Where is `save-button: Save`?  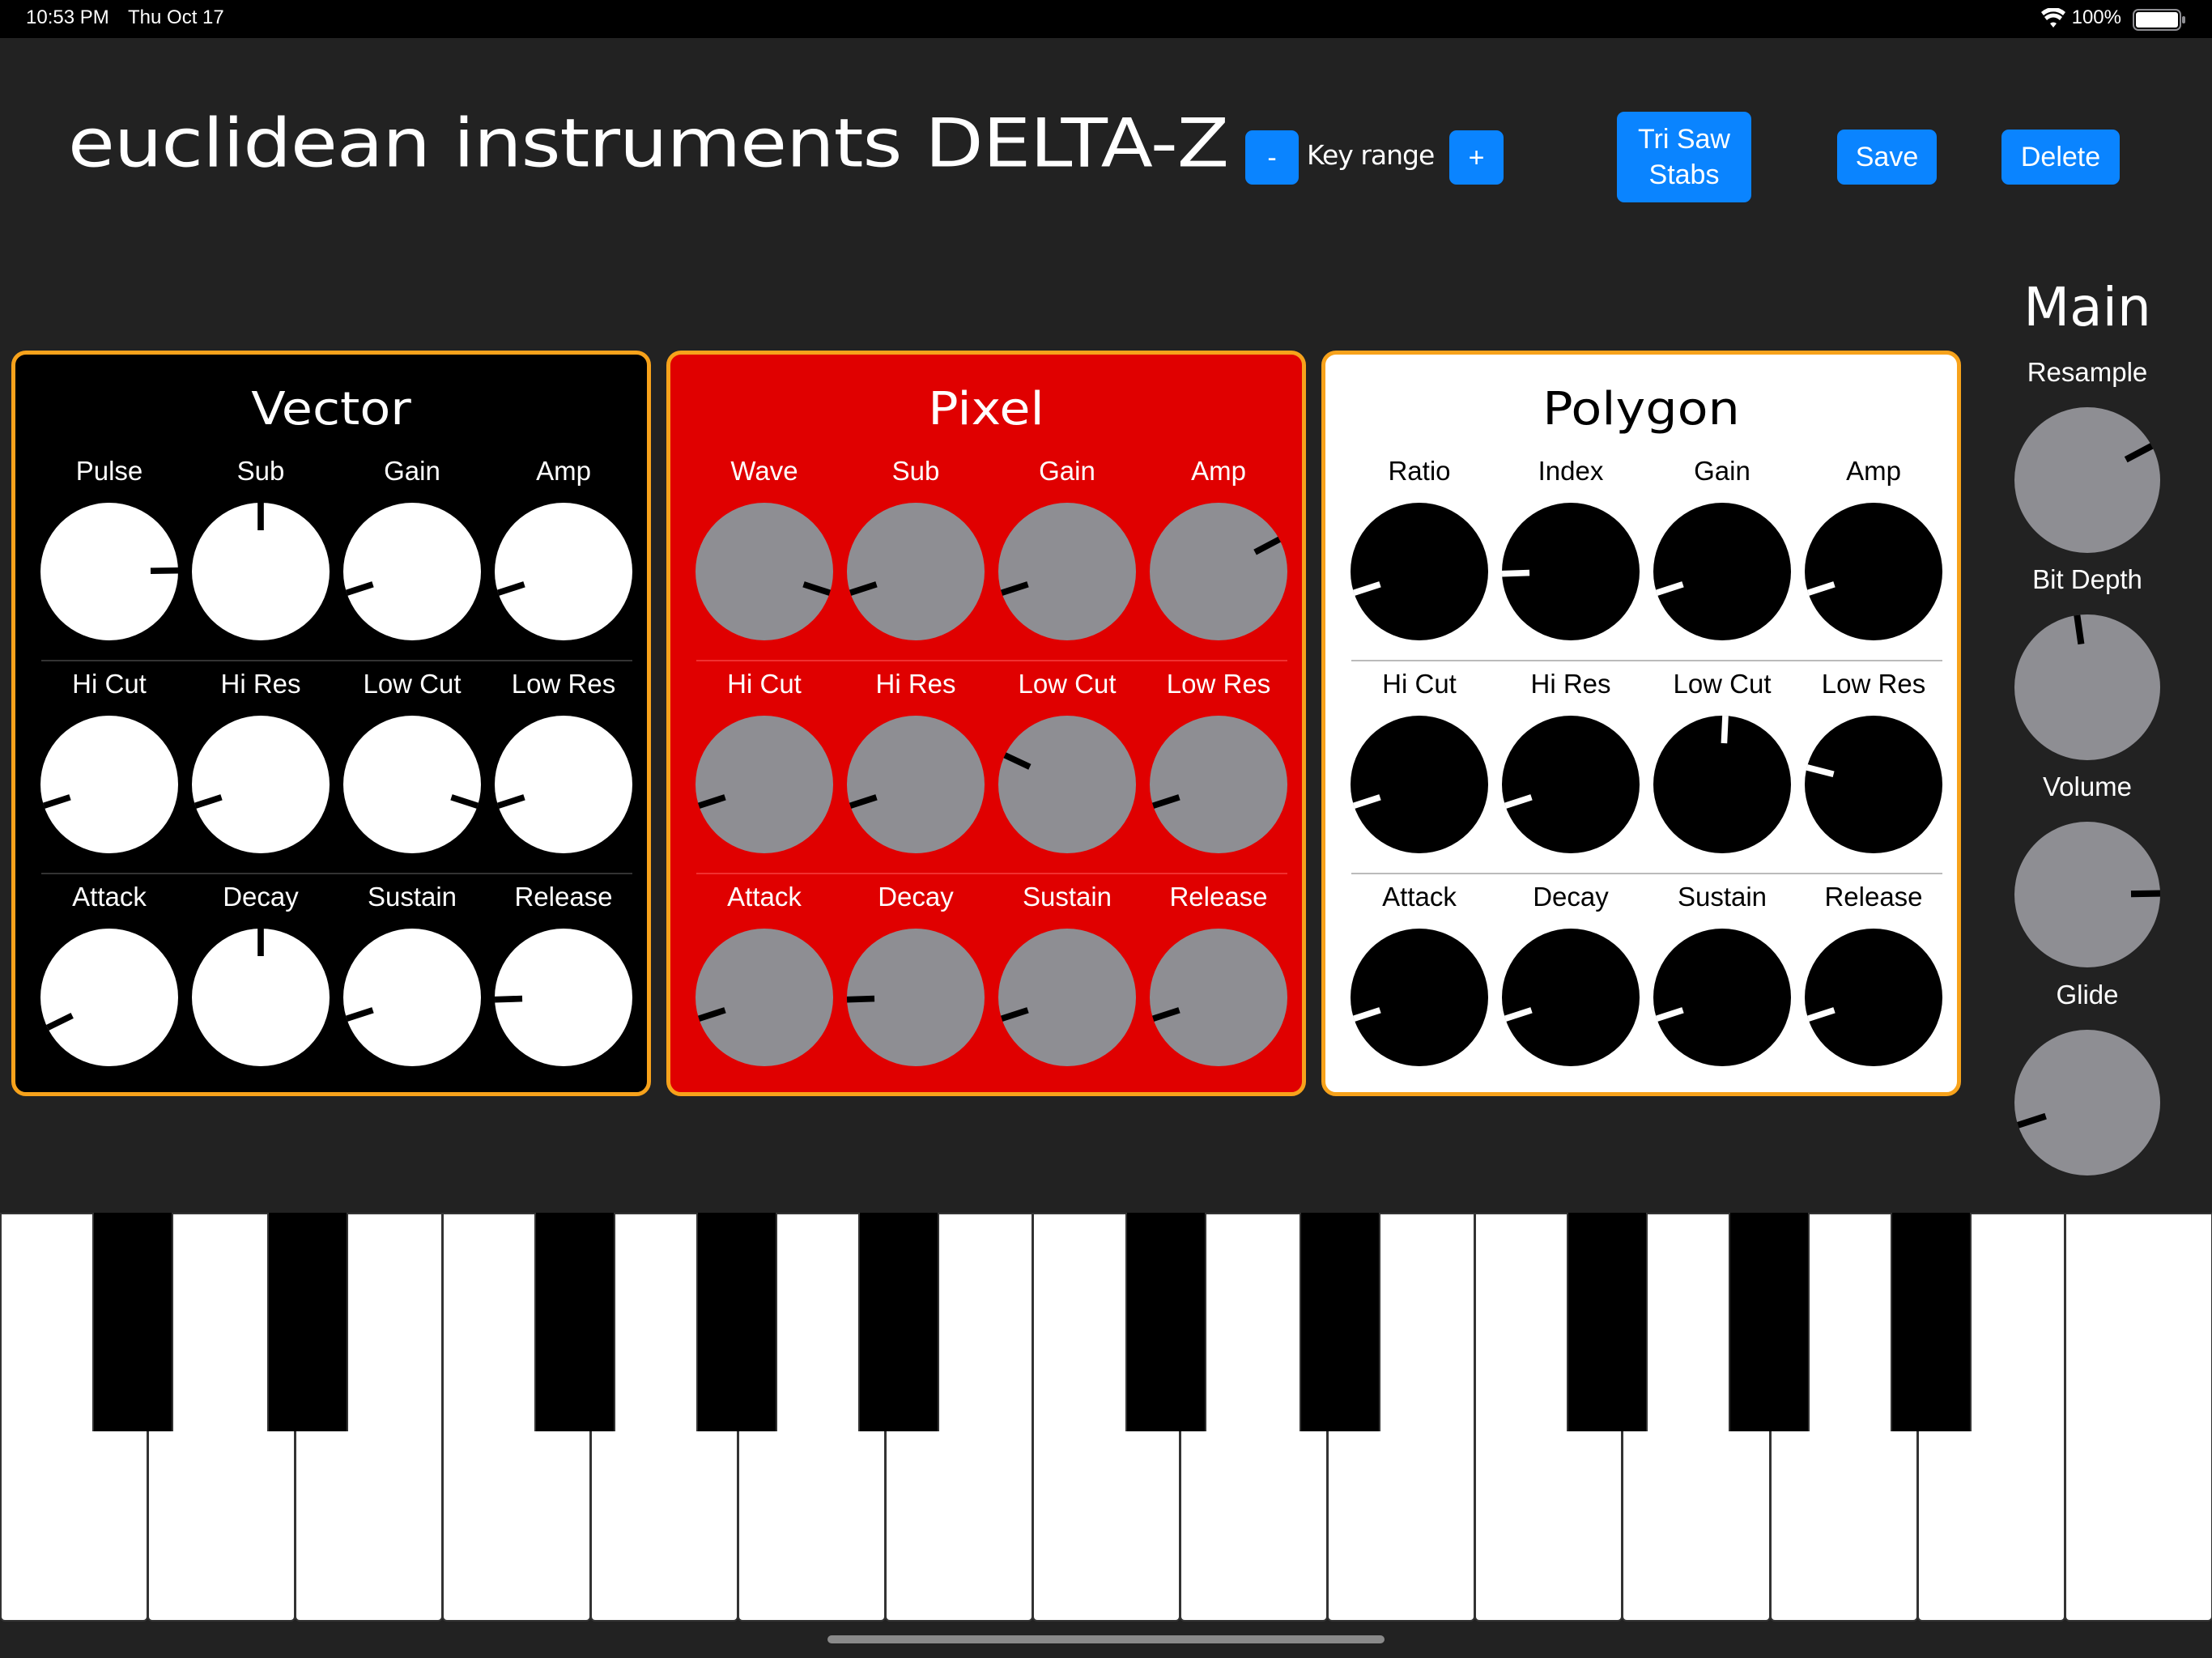
save-button: Save is located at coordinates (1887, 157).